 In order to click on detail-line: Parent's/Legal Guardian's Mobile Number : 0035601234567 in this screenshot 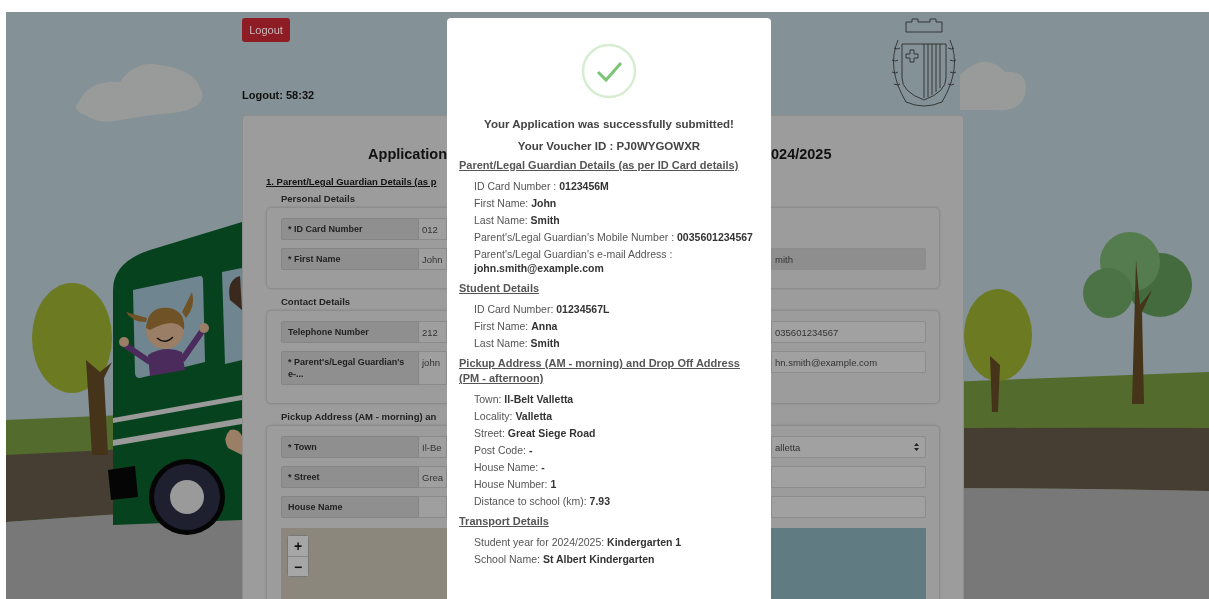, I will do `click(614, 237)`.